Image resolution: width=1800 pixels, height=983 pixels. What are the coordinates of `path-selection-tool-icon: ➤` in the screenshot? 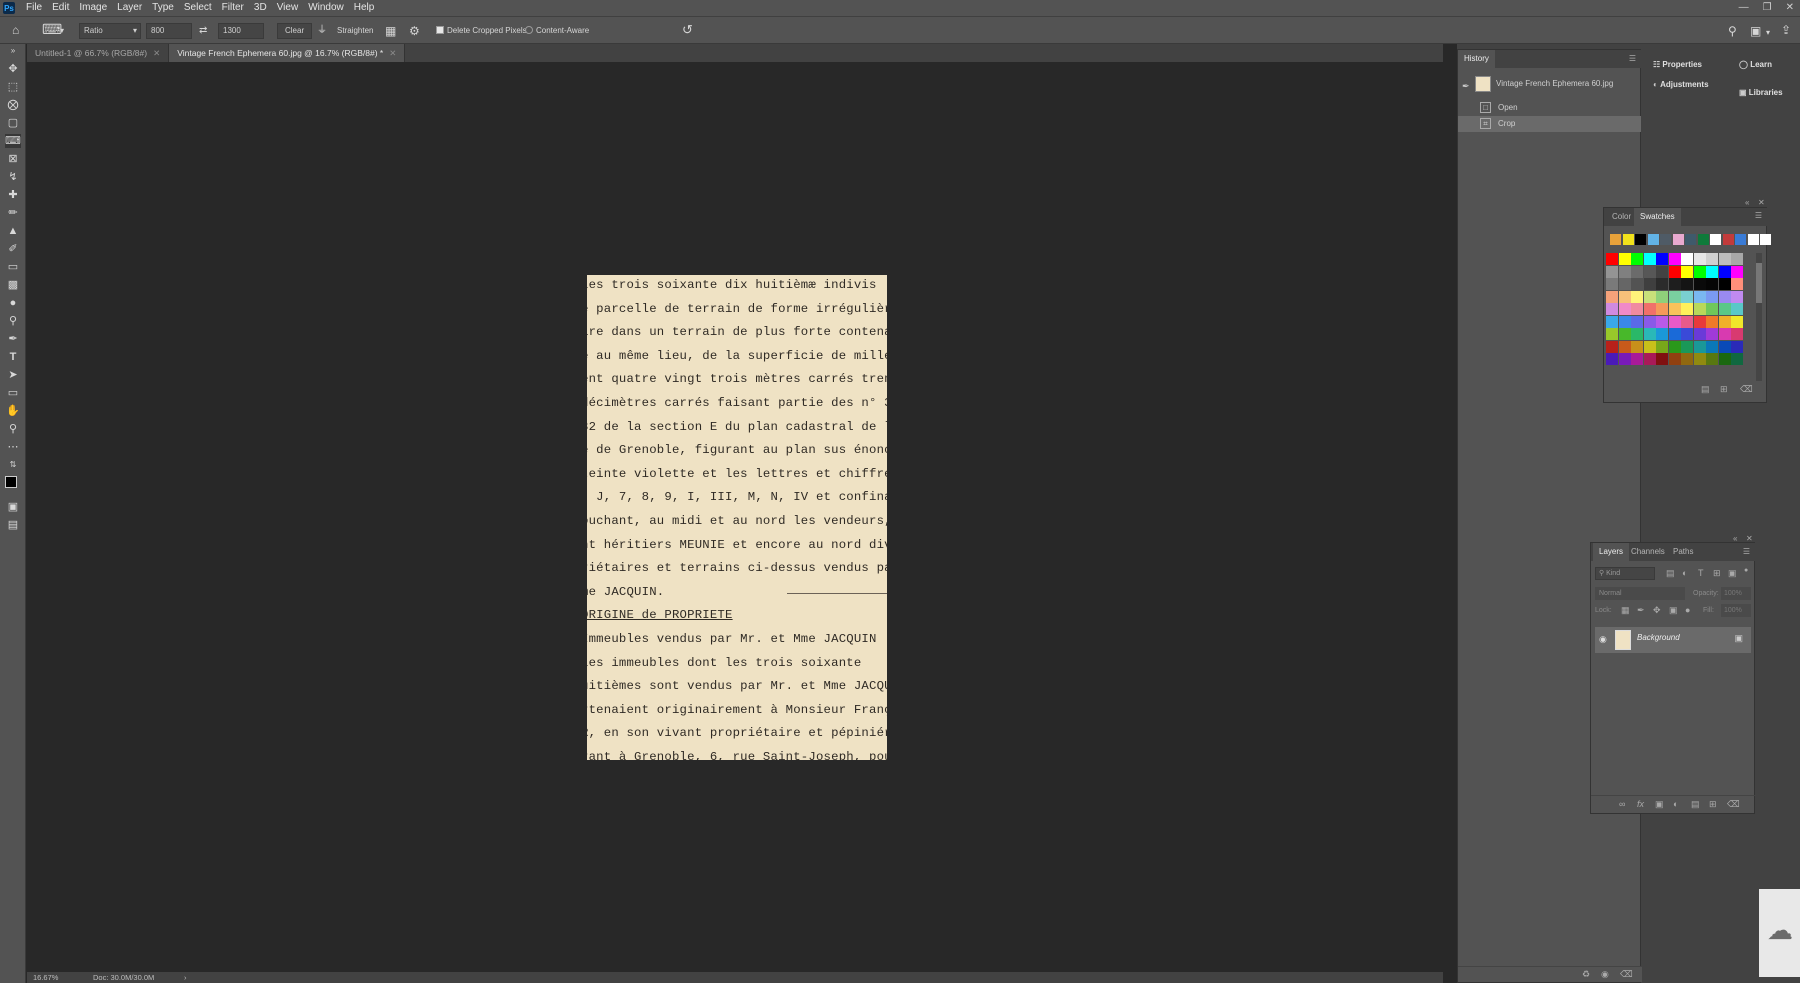 It's located at (13, 375).